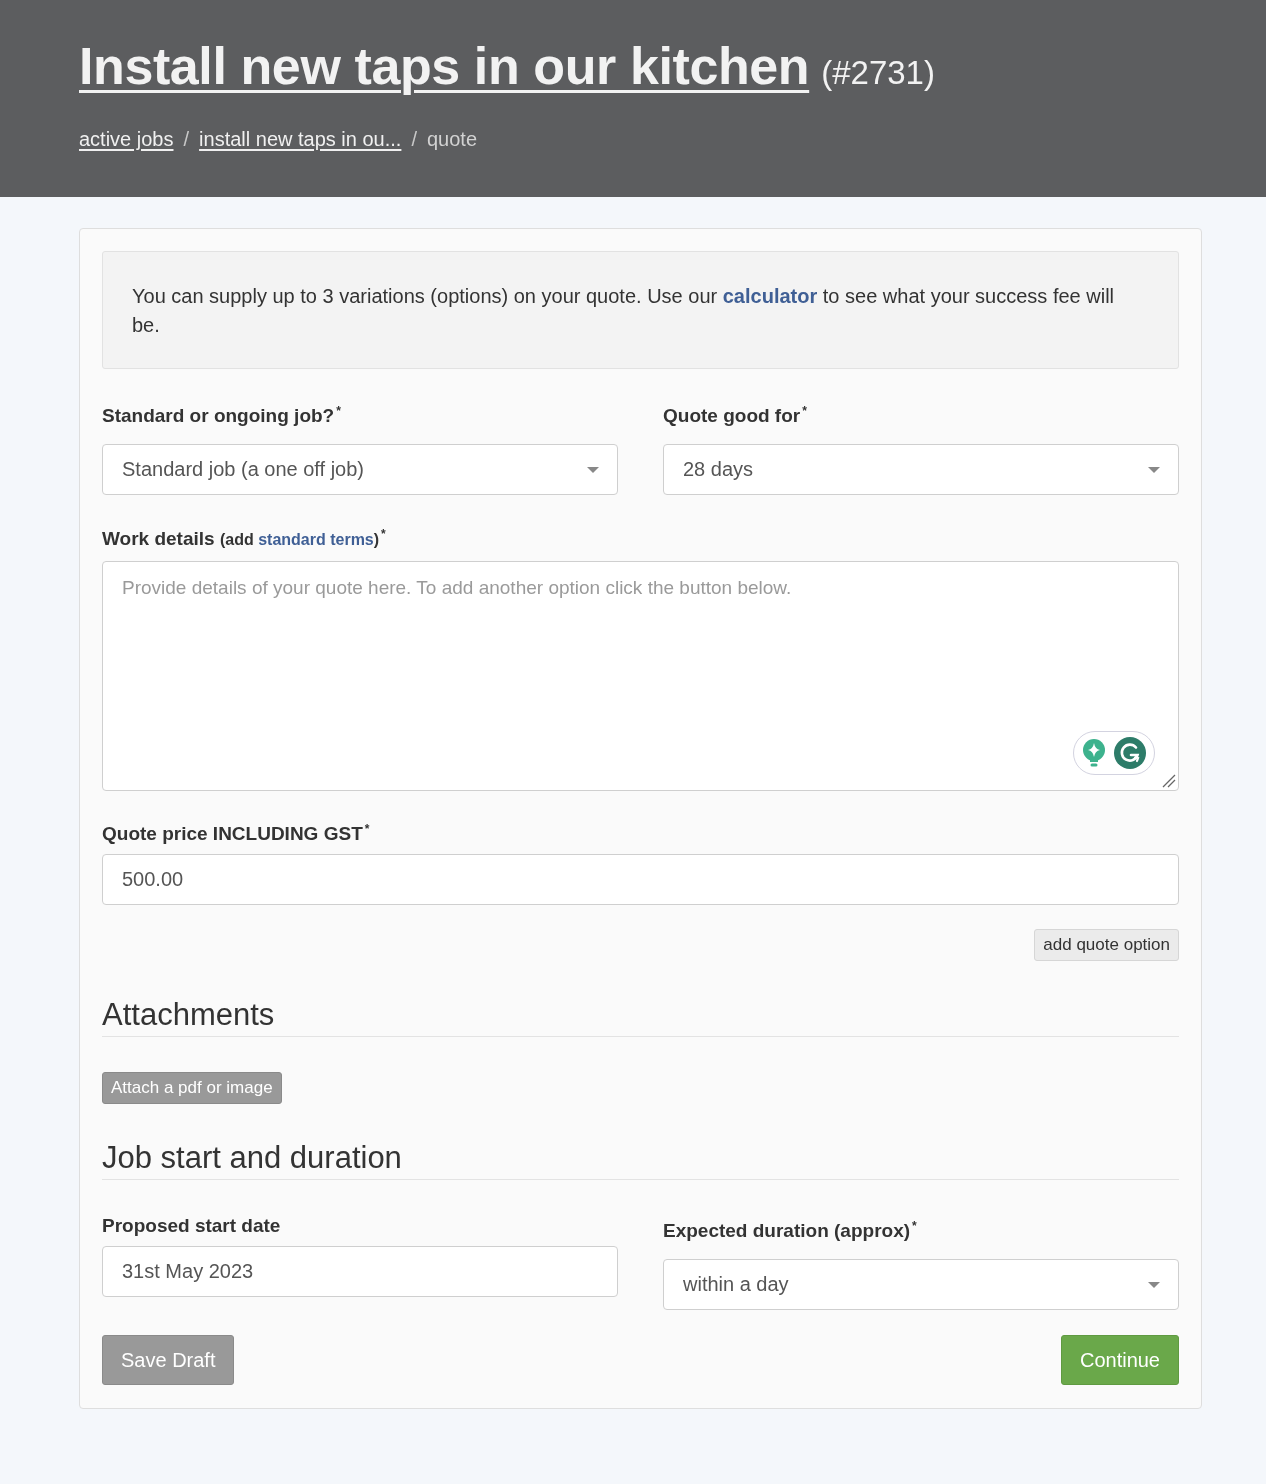  I want to click on lightbulb-icon, so click(1094, 752).